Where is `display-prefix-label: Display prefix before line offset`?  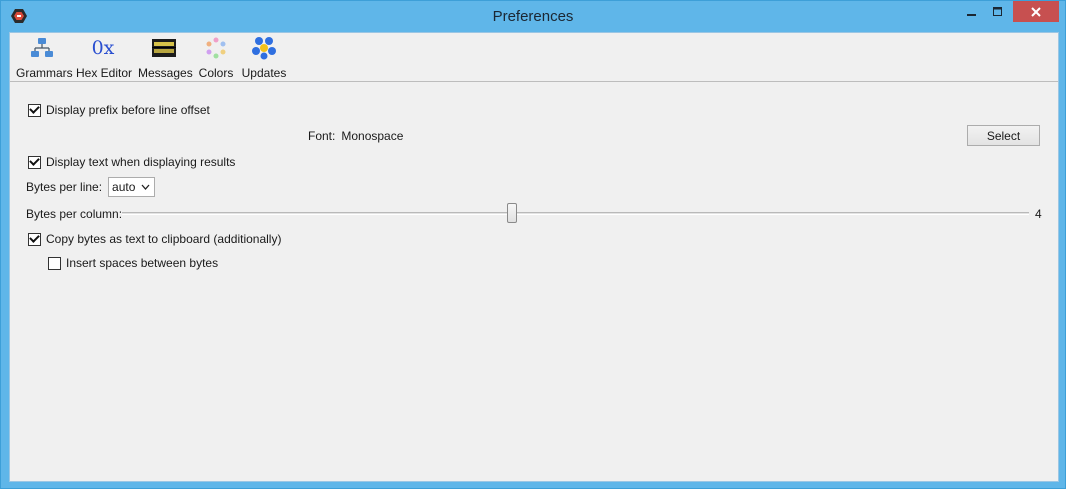 display-prefix-label: Display prefix before line offset is located at coordinates (128, 110).